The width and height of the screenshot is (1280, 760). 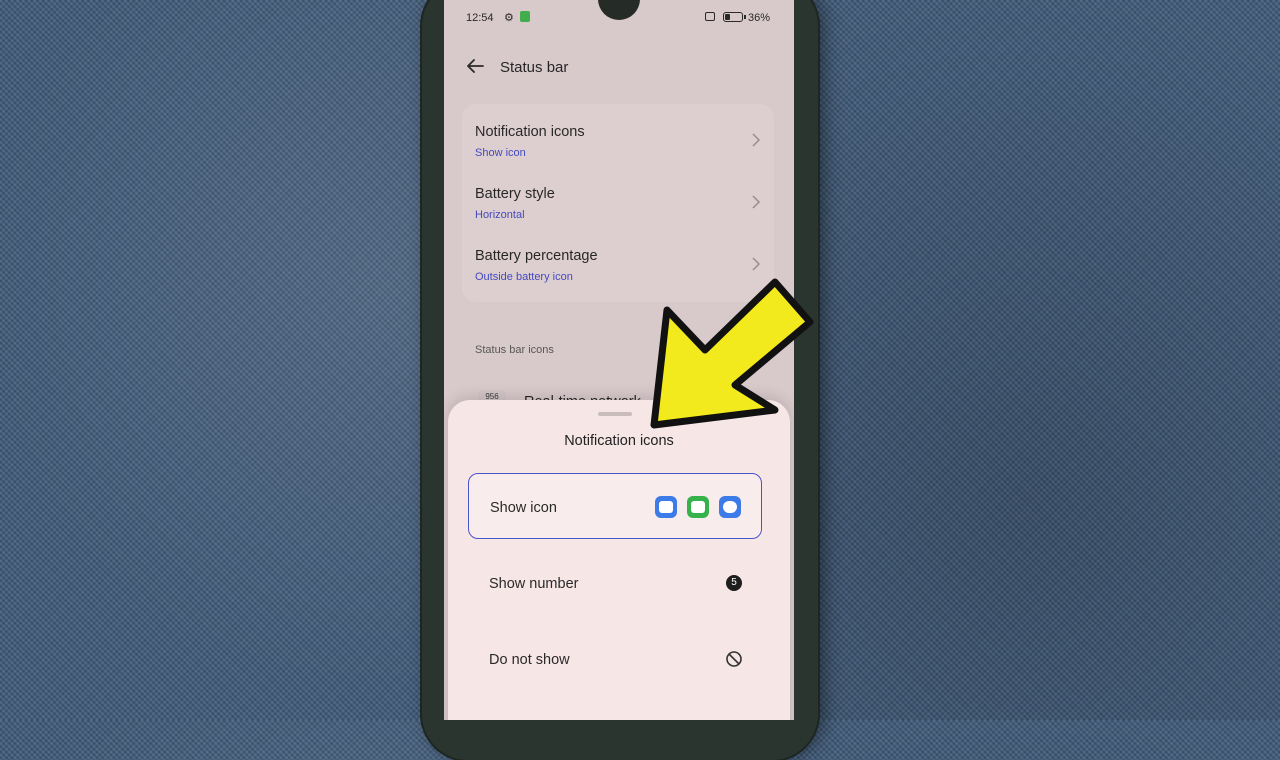 I want to click on drag-handle, so click(x=615, y=414).